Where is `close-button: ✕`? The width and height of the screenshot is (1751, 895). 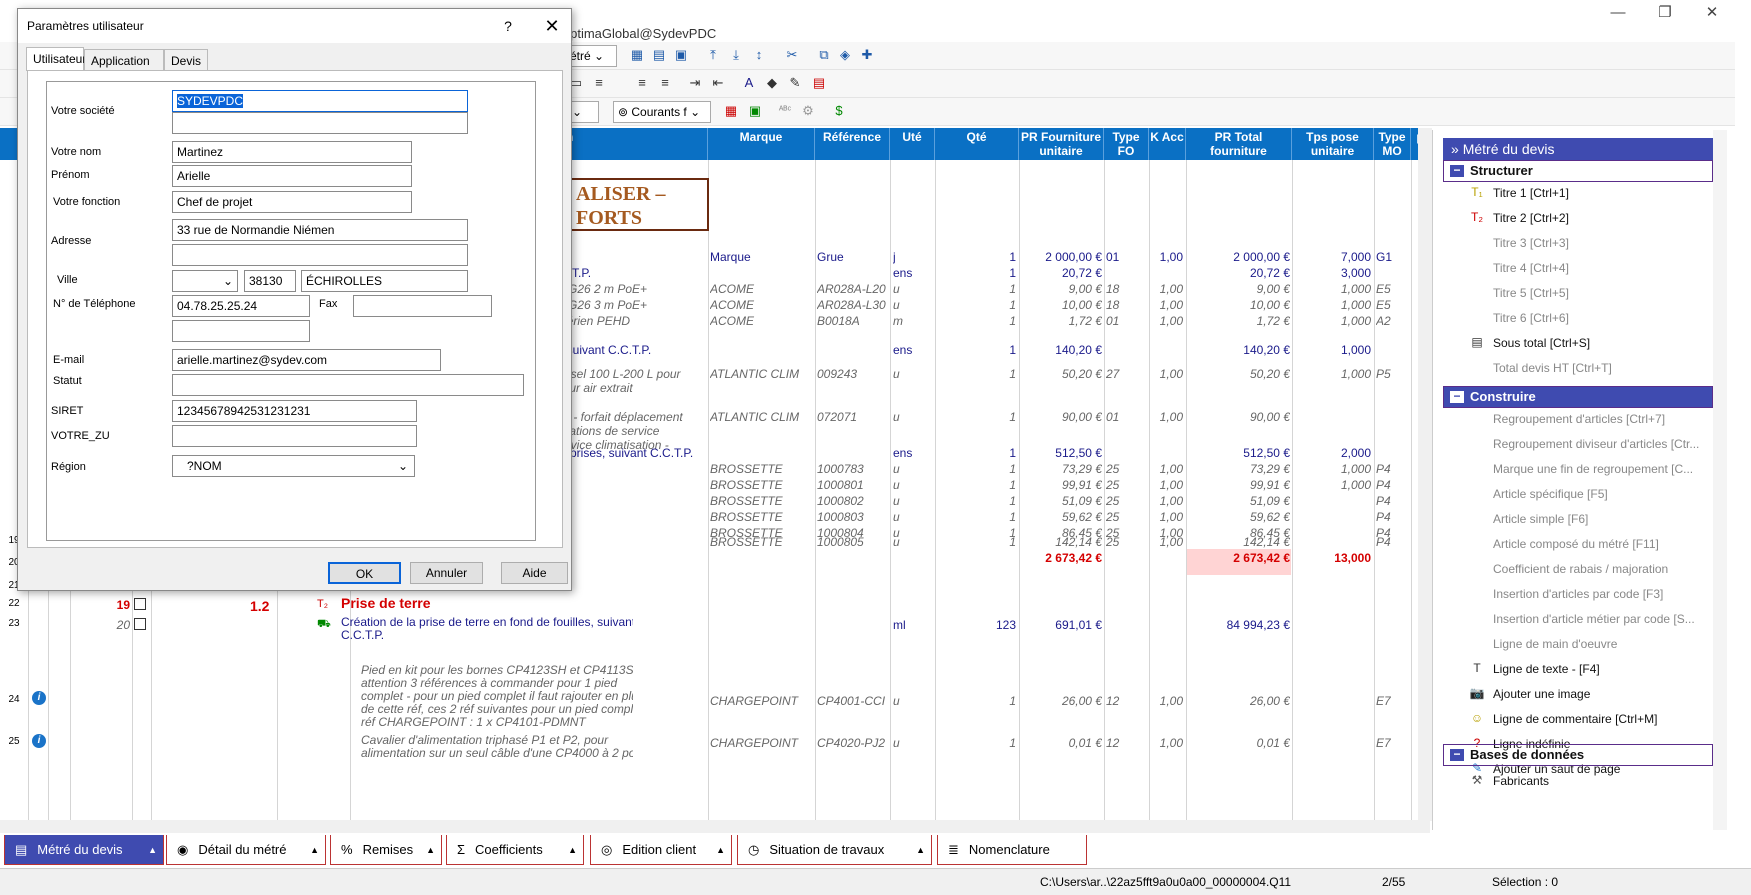 close-button: ✕ is located at coordinates (1712, 13).